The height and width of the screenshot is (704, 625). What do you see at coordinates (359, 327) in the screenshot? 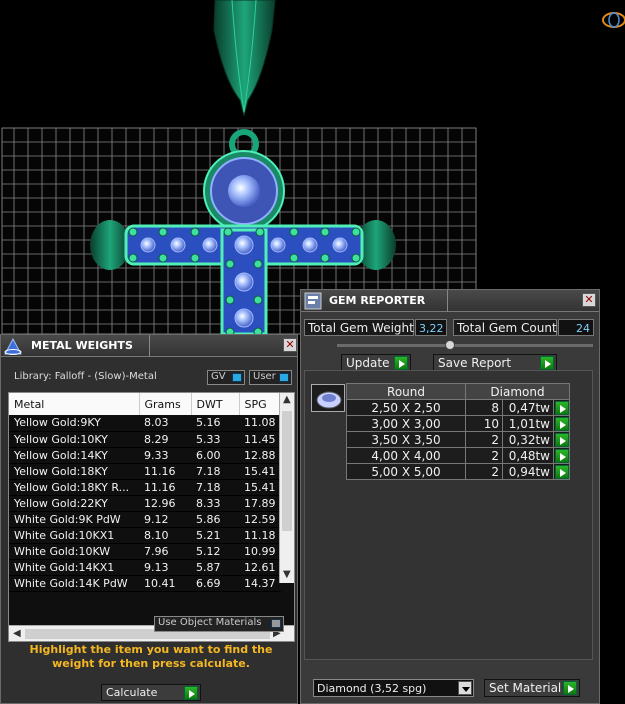
I see `total-gem-weight-label: Total Gem Weight` at bounding box center [359, 327].